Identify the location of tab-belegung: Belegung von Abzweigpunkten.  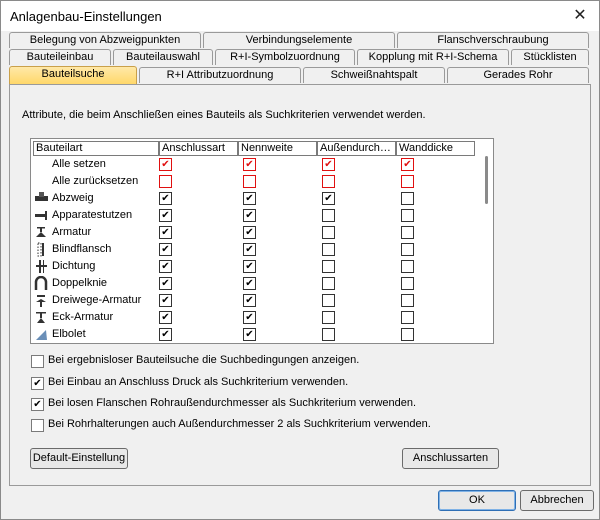
(105, 40).